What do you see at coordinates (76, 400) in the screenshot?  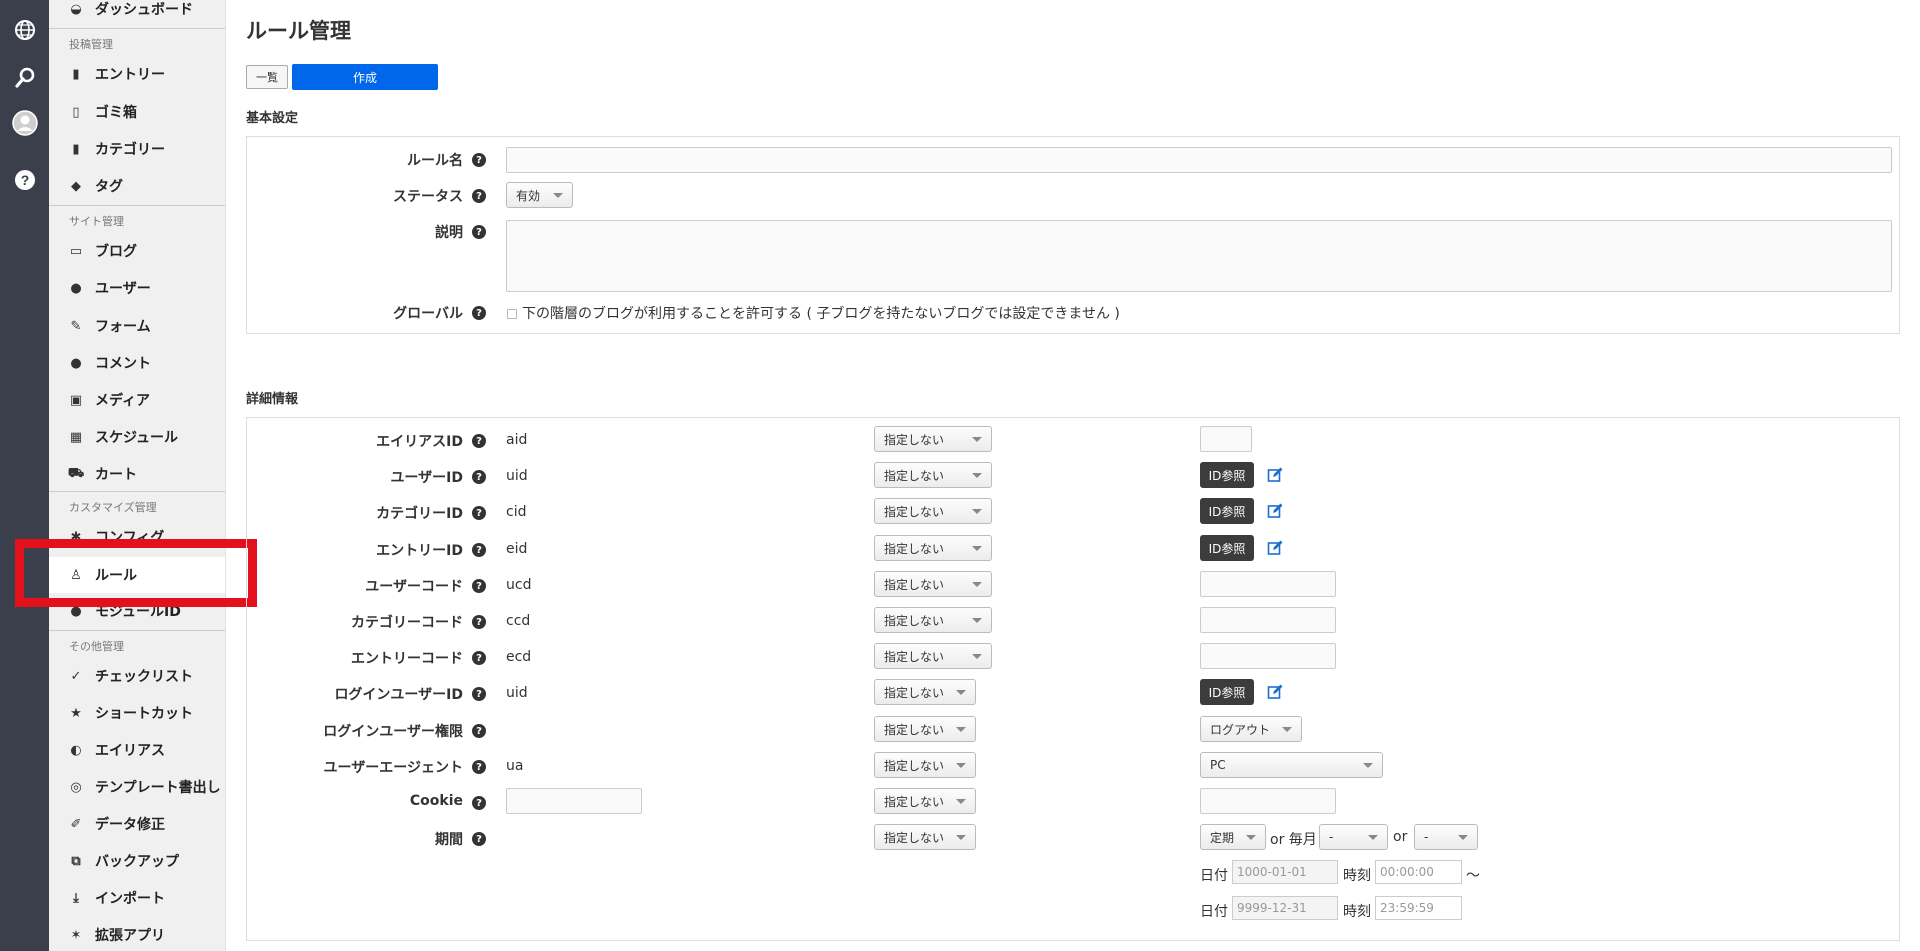 I see `media-icon: ▣` at bounding box center [76, 400].